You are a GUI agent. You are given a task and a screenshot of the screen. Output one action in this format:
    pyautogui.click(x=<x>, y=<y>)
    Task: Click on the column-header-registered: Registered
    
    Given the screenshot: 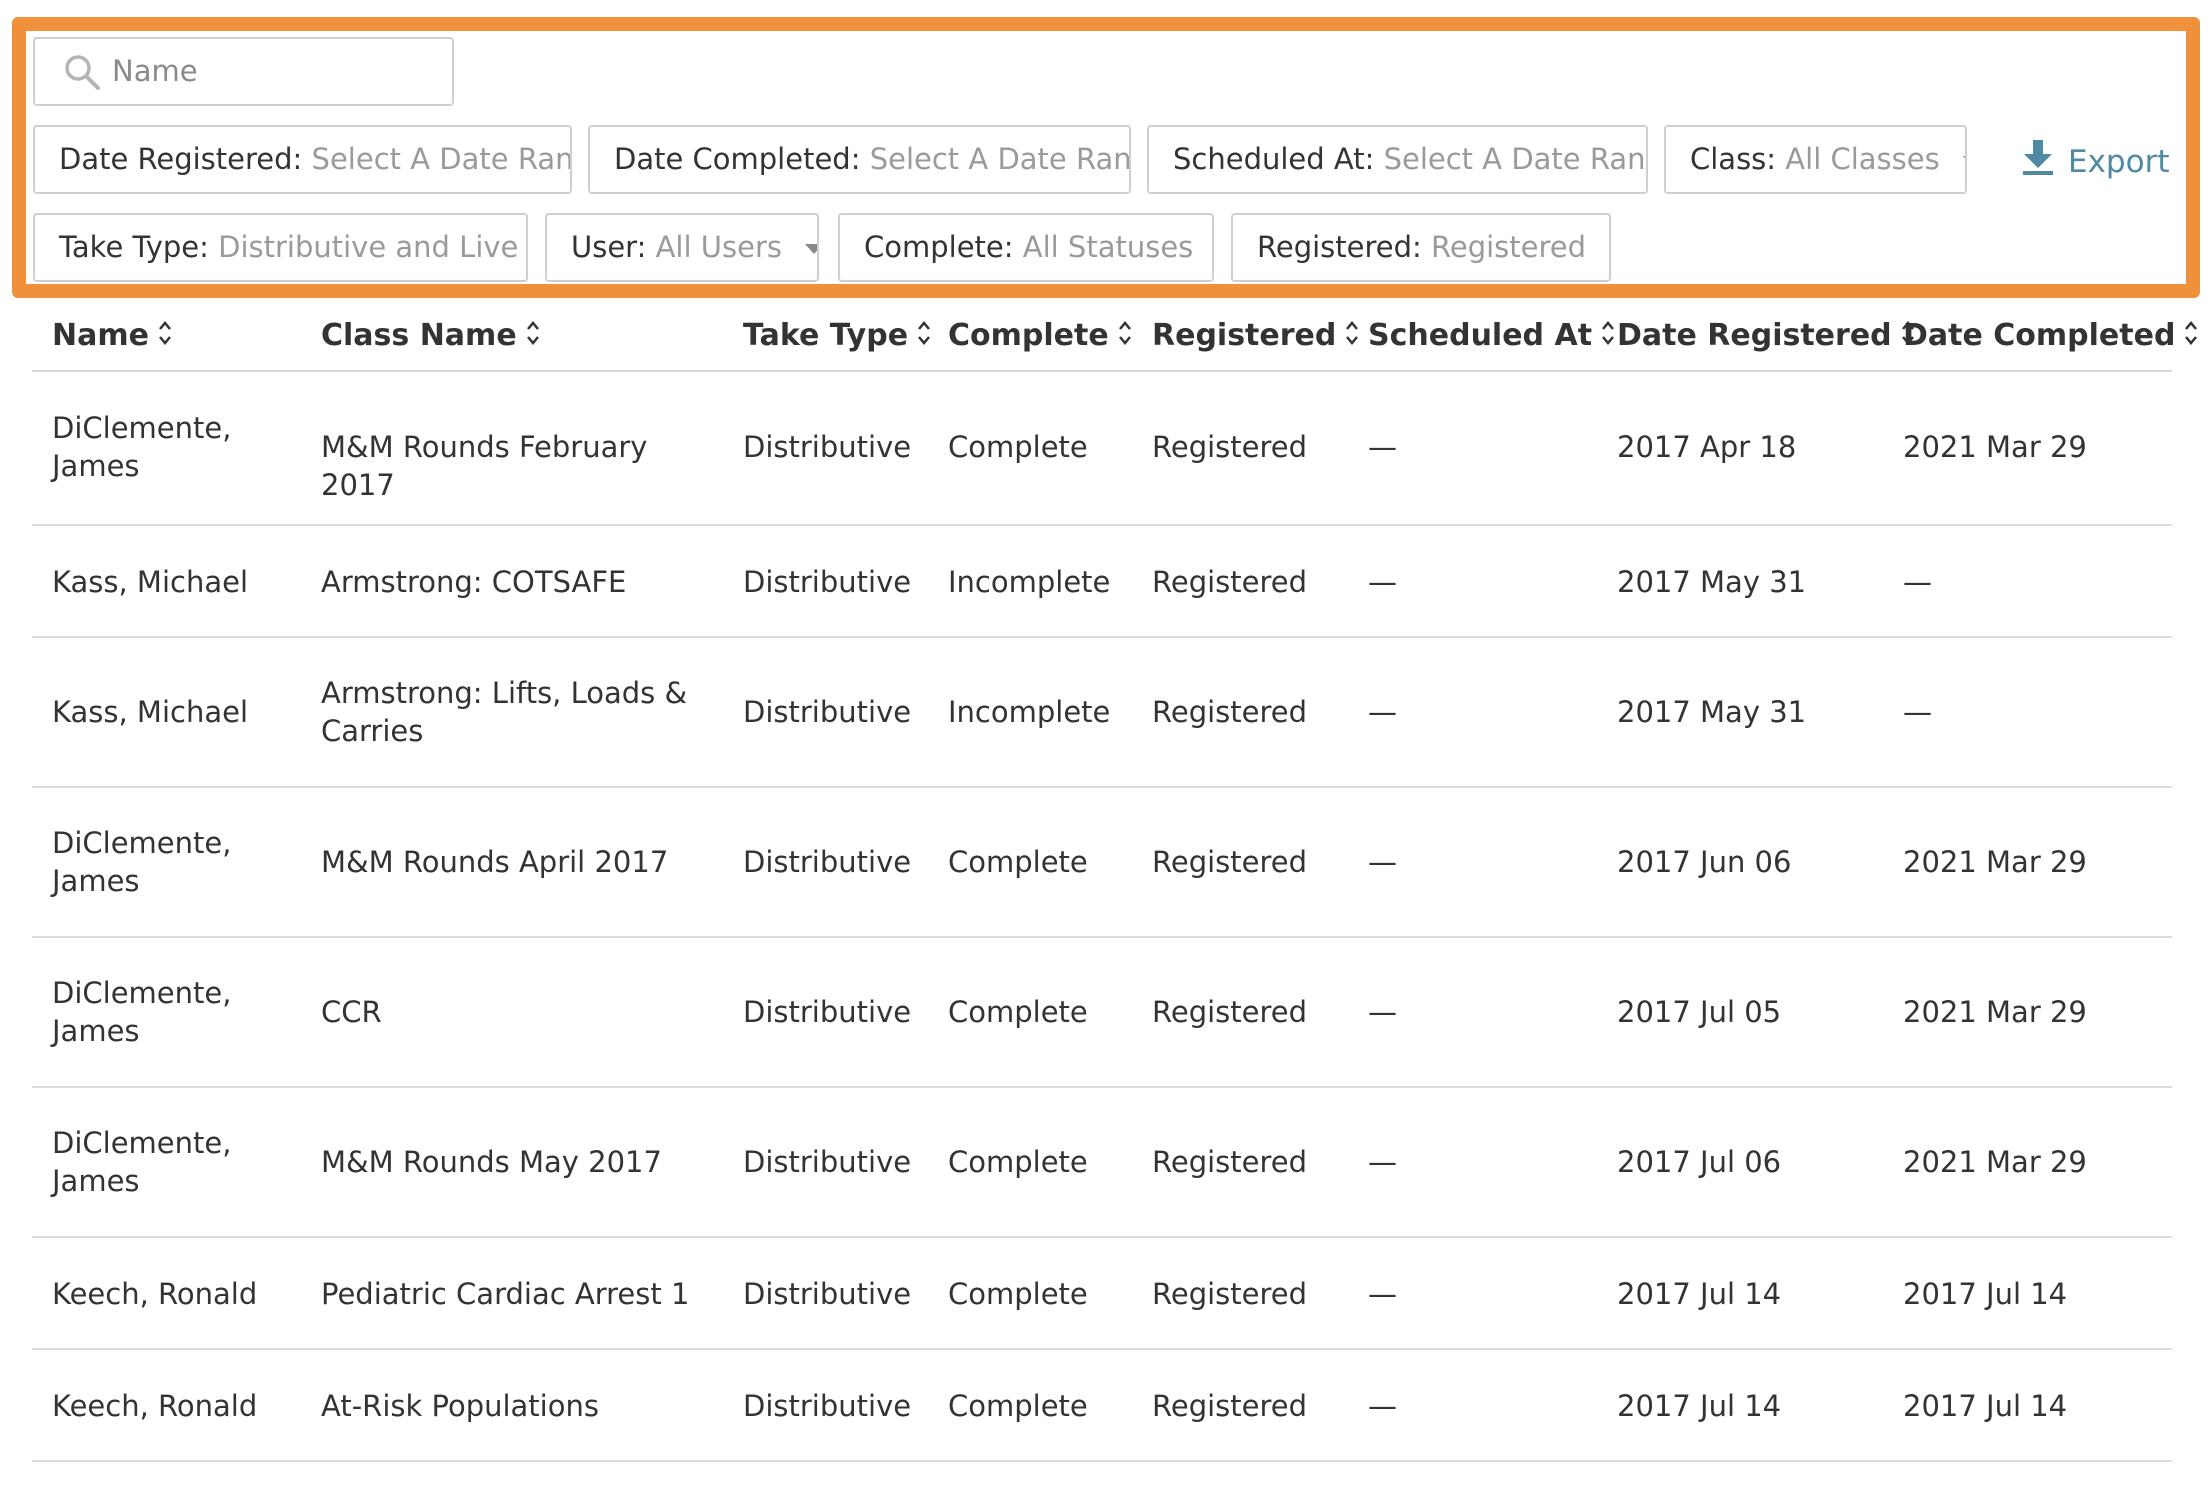 What is the action you would take?
    pyautogui.click(x=1256, y=336)
    